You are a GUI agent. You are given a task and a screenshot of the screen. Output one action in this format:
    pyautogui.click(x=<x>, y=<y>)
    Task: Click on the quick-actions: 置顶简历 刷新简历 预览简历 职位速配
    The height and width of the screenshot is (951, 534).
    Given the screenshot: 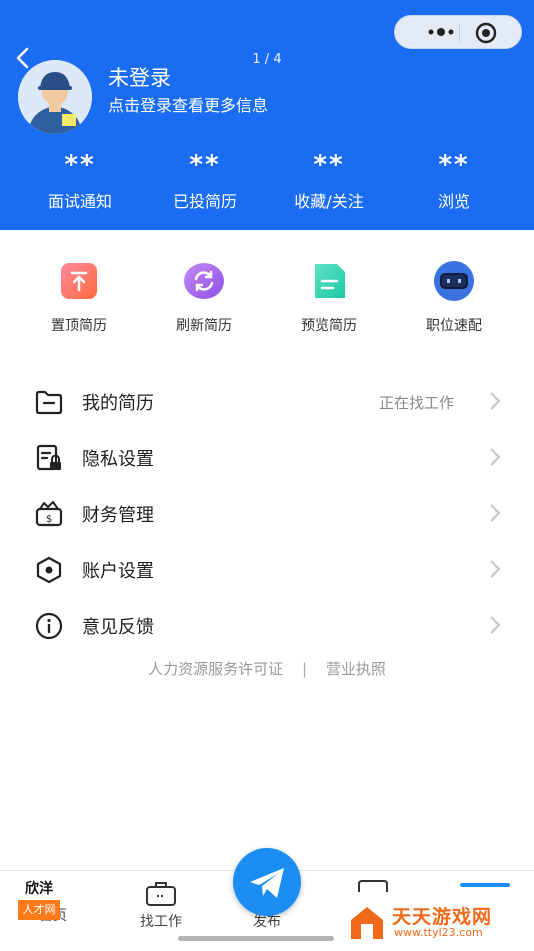 What is the action you would take?
    pyautogui.click(x=267, y=300)
    